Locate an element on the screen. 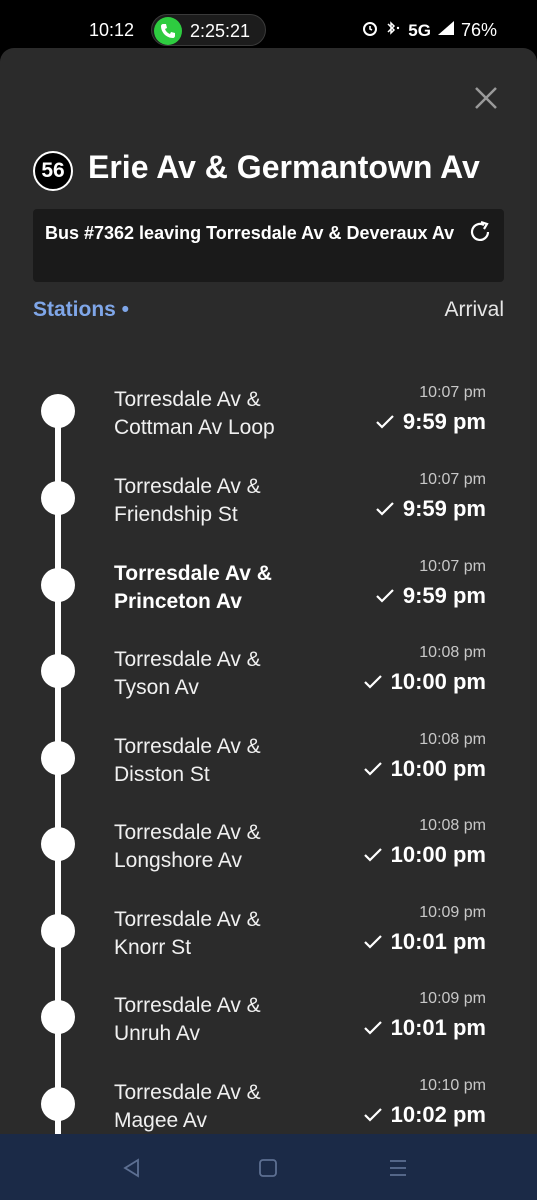 Image resolution: width=537 pixels, height=1200 pixels. menu-lines-icon is located at coordinates (398, 1168).